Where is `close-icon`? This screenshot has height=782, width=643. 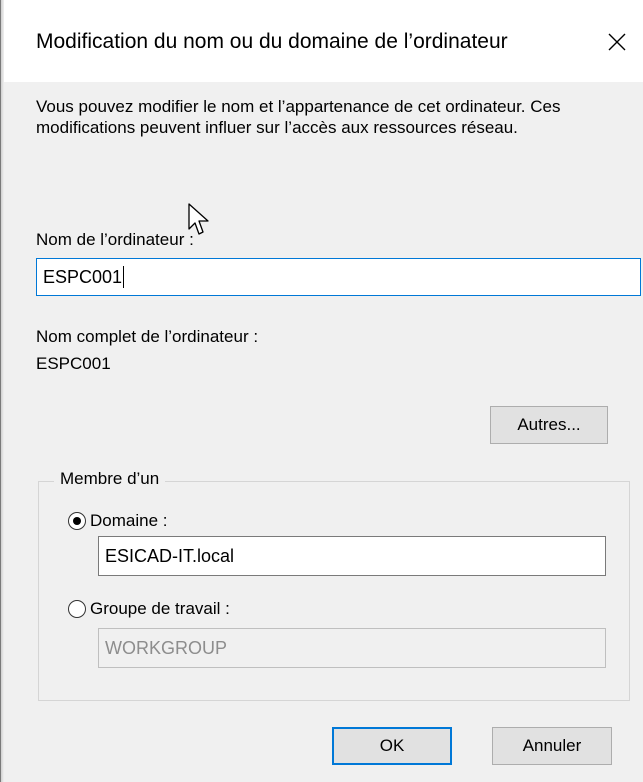
close-icon is located at coordinates (617, 42).